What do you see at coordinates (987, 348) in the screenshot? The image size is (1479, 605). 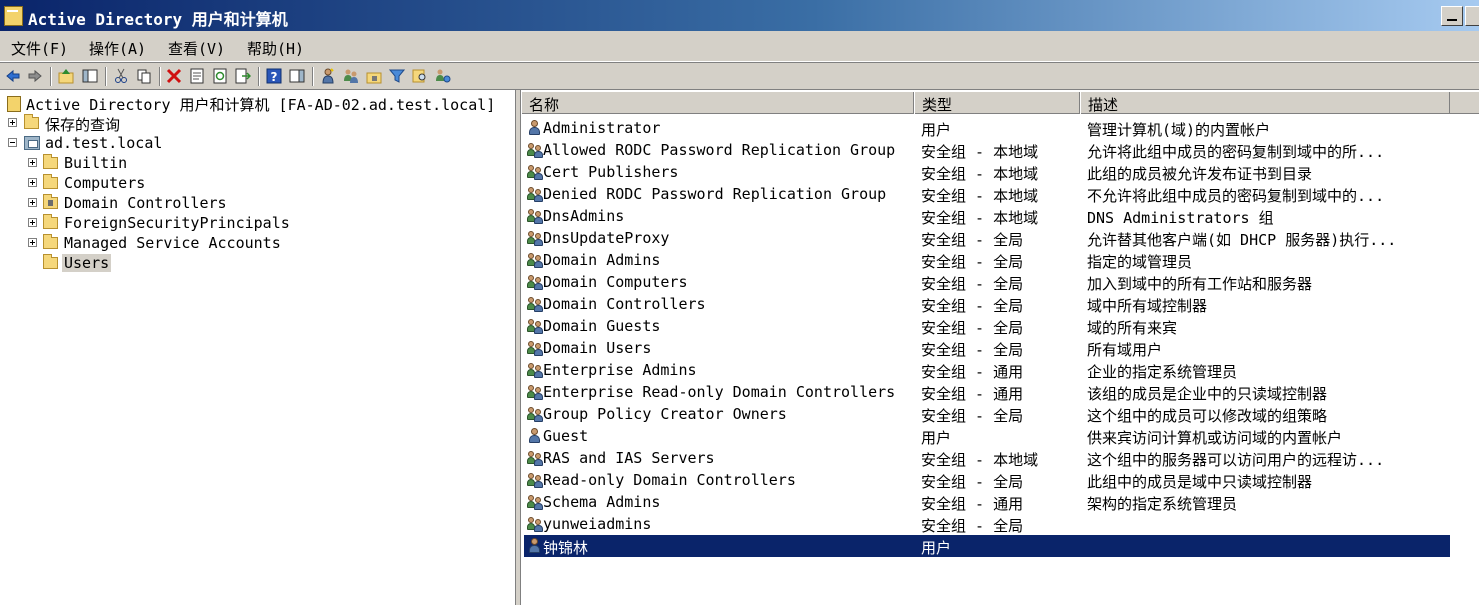 I see `table-row: Domain Users 安全组 - 全局 所有域用户` at bounding box center [987, 348].